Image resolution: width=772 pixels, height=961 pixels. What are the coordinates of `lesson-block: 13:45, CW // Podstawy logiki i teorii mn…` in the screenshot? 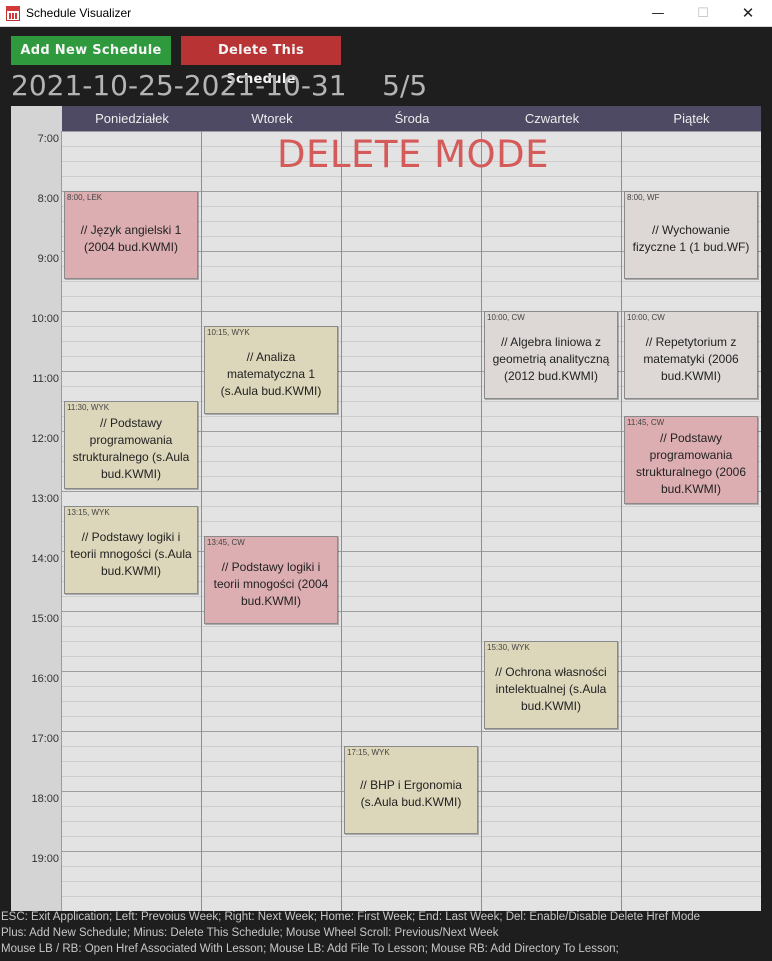 It's located at (271, 580).